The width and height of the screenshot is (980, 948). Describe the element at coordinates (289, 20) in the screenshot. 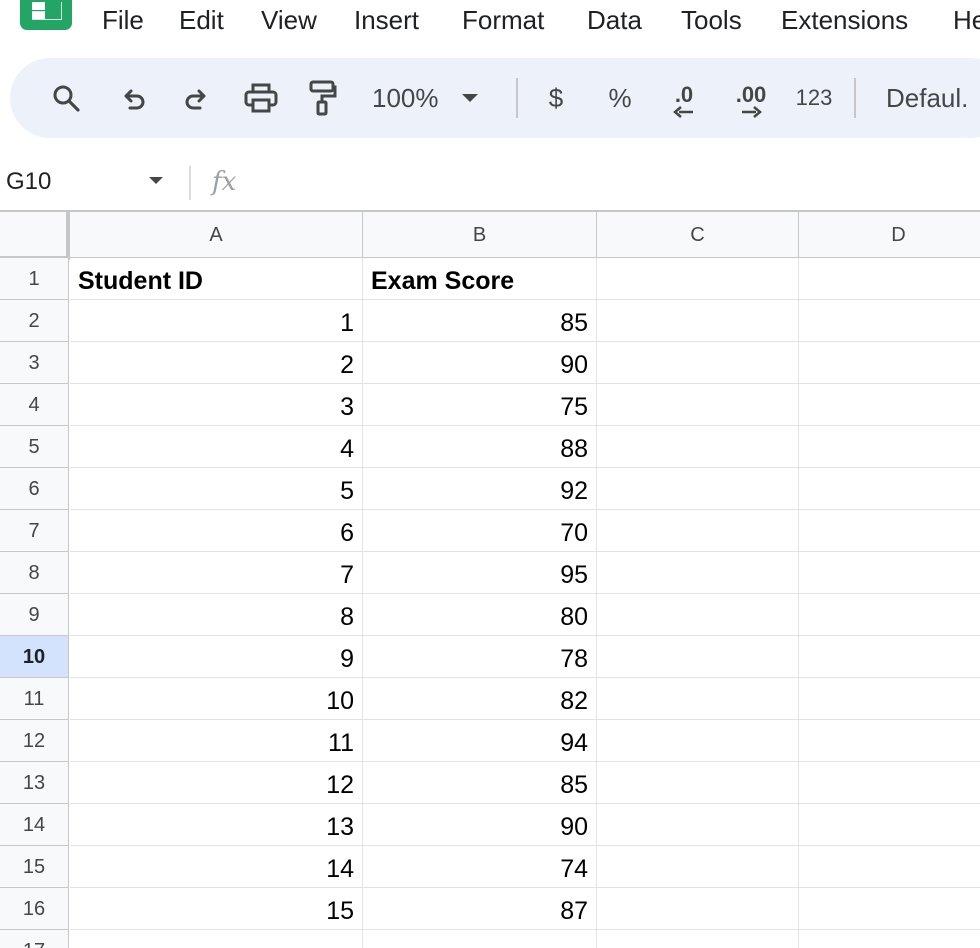

I see `menu-view: View` at that location.